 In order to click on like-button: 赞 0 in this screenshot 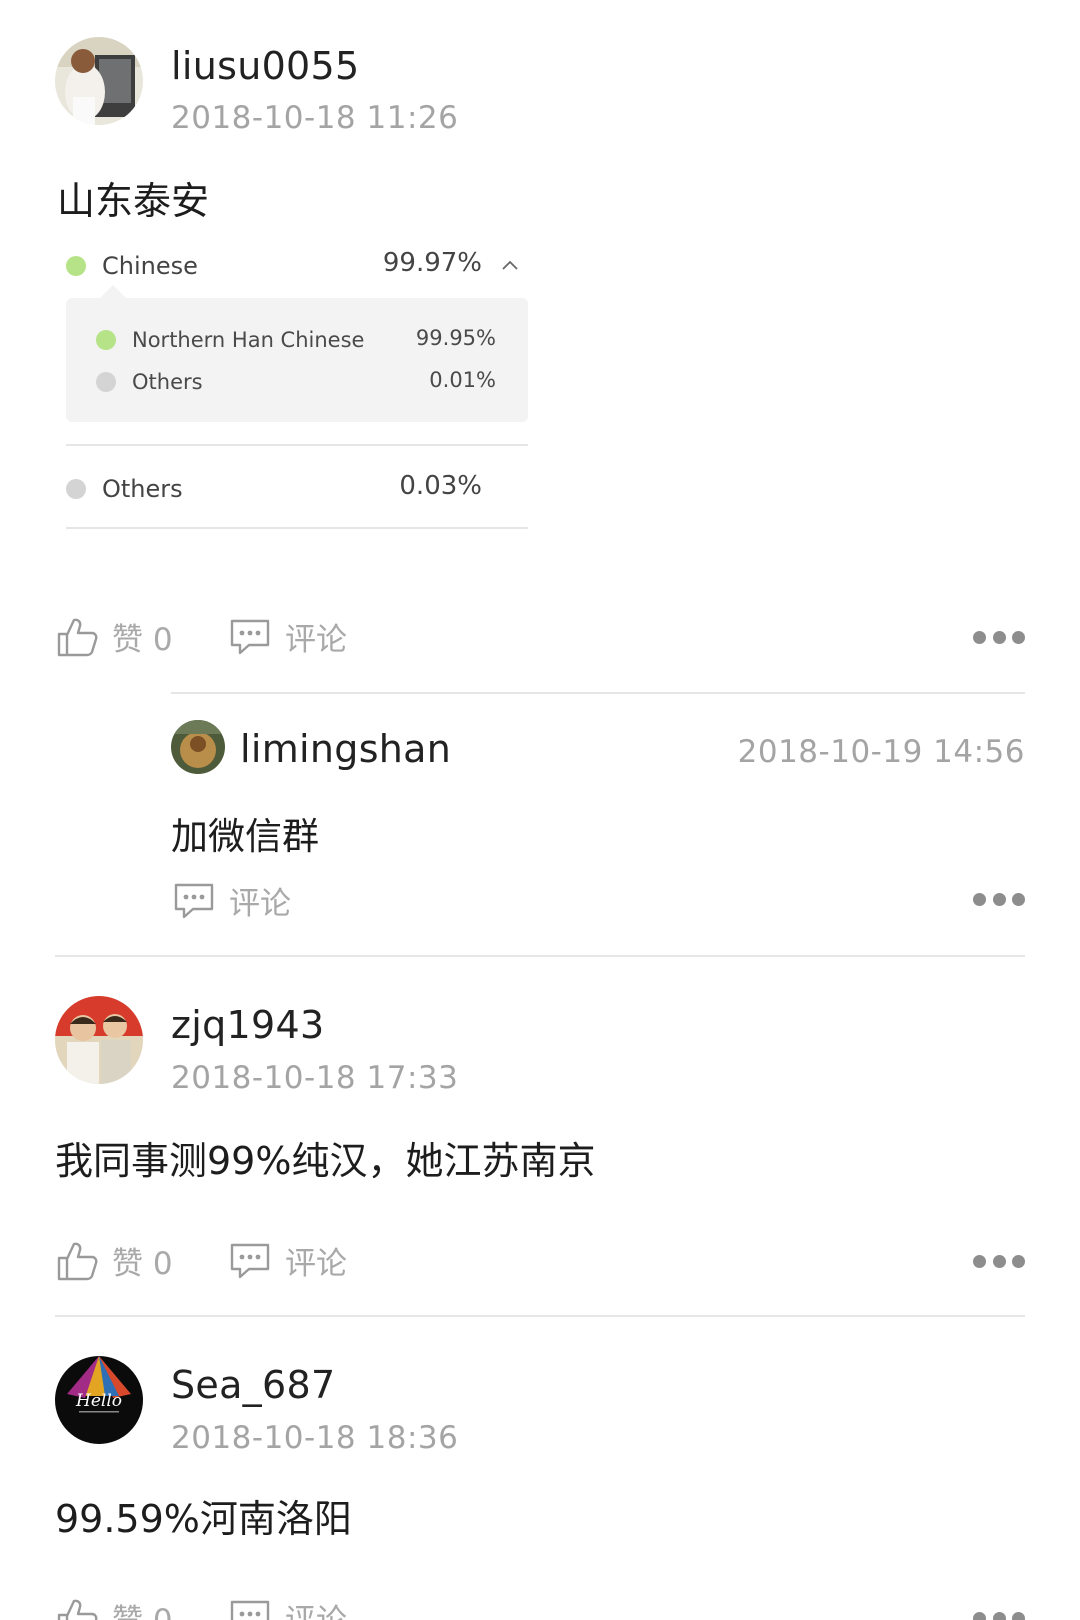, I will do `click(114, 1607)`.